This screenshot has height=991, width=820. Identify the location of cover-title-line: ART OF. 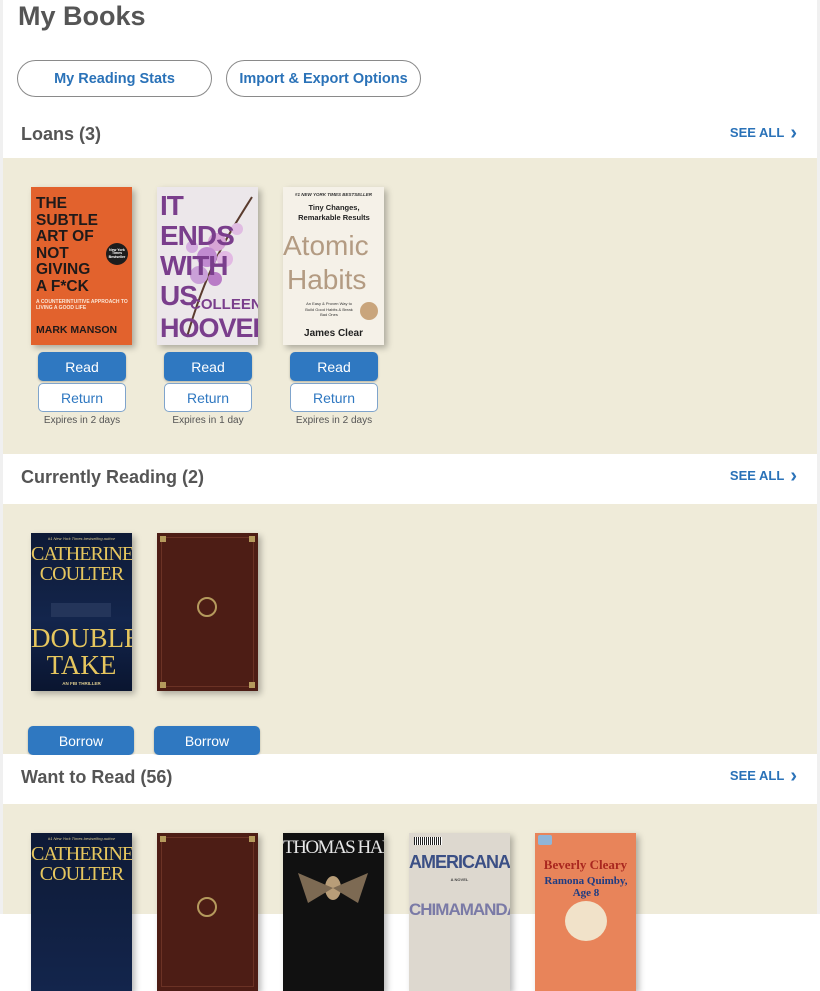
(65, 236).